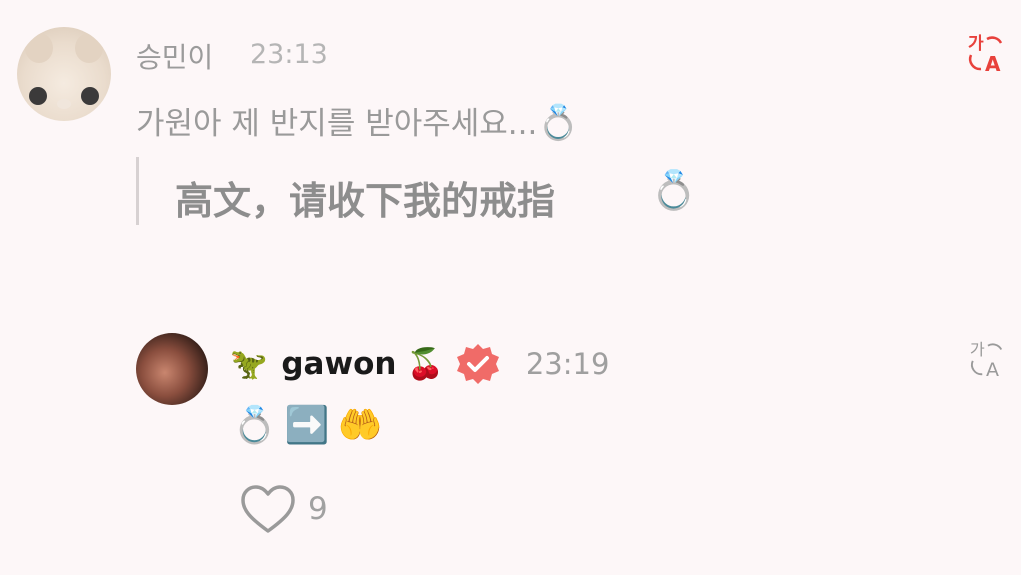  Describe the element at coordinates (64, 74) in the screenshot. I see `commenter-avatar` at that location.